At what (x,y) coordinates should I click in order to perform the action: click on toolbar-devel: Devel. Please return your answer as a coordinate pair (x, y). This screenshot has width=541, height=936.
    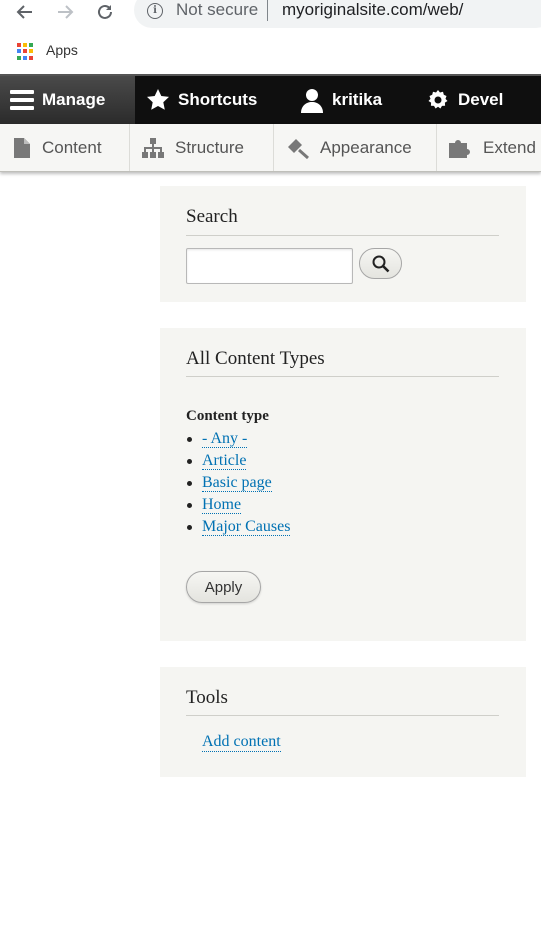
    Looking at the image, I should click on (464, 100).